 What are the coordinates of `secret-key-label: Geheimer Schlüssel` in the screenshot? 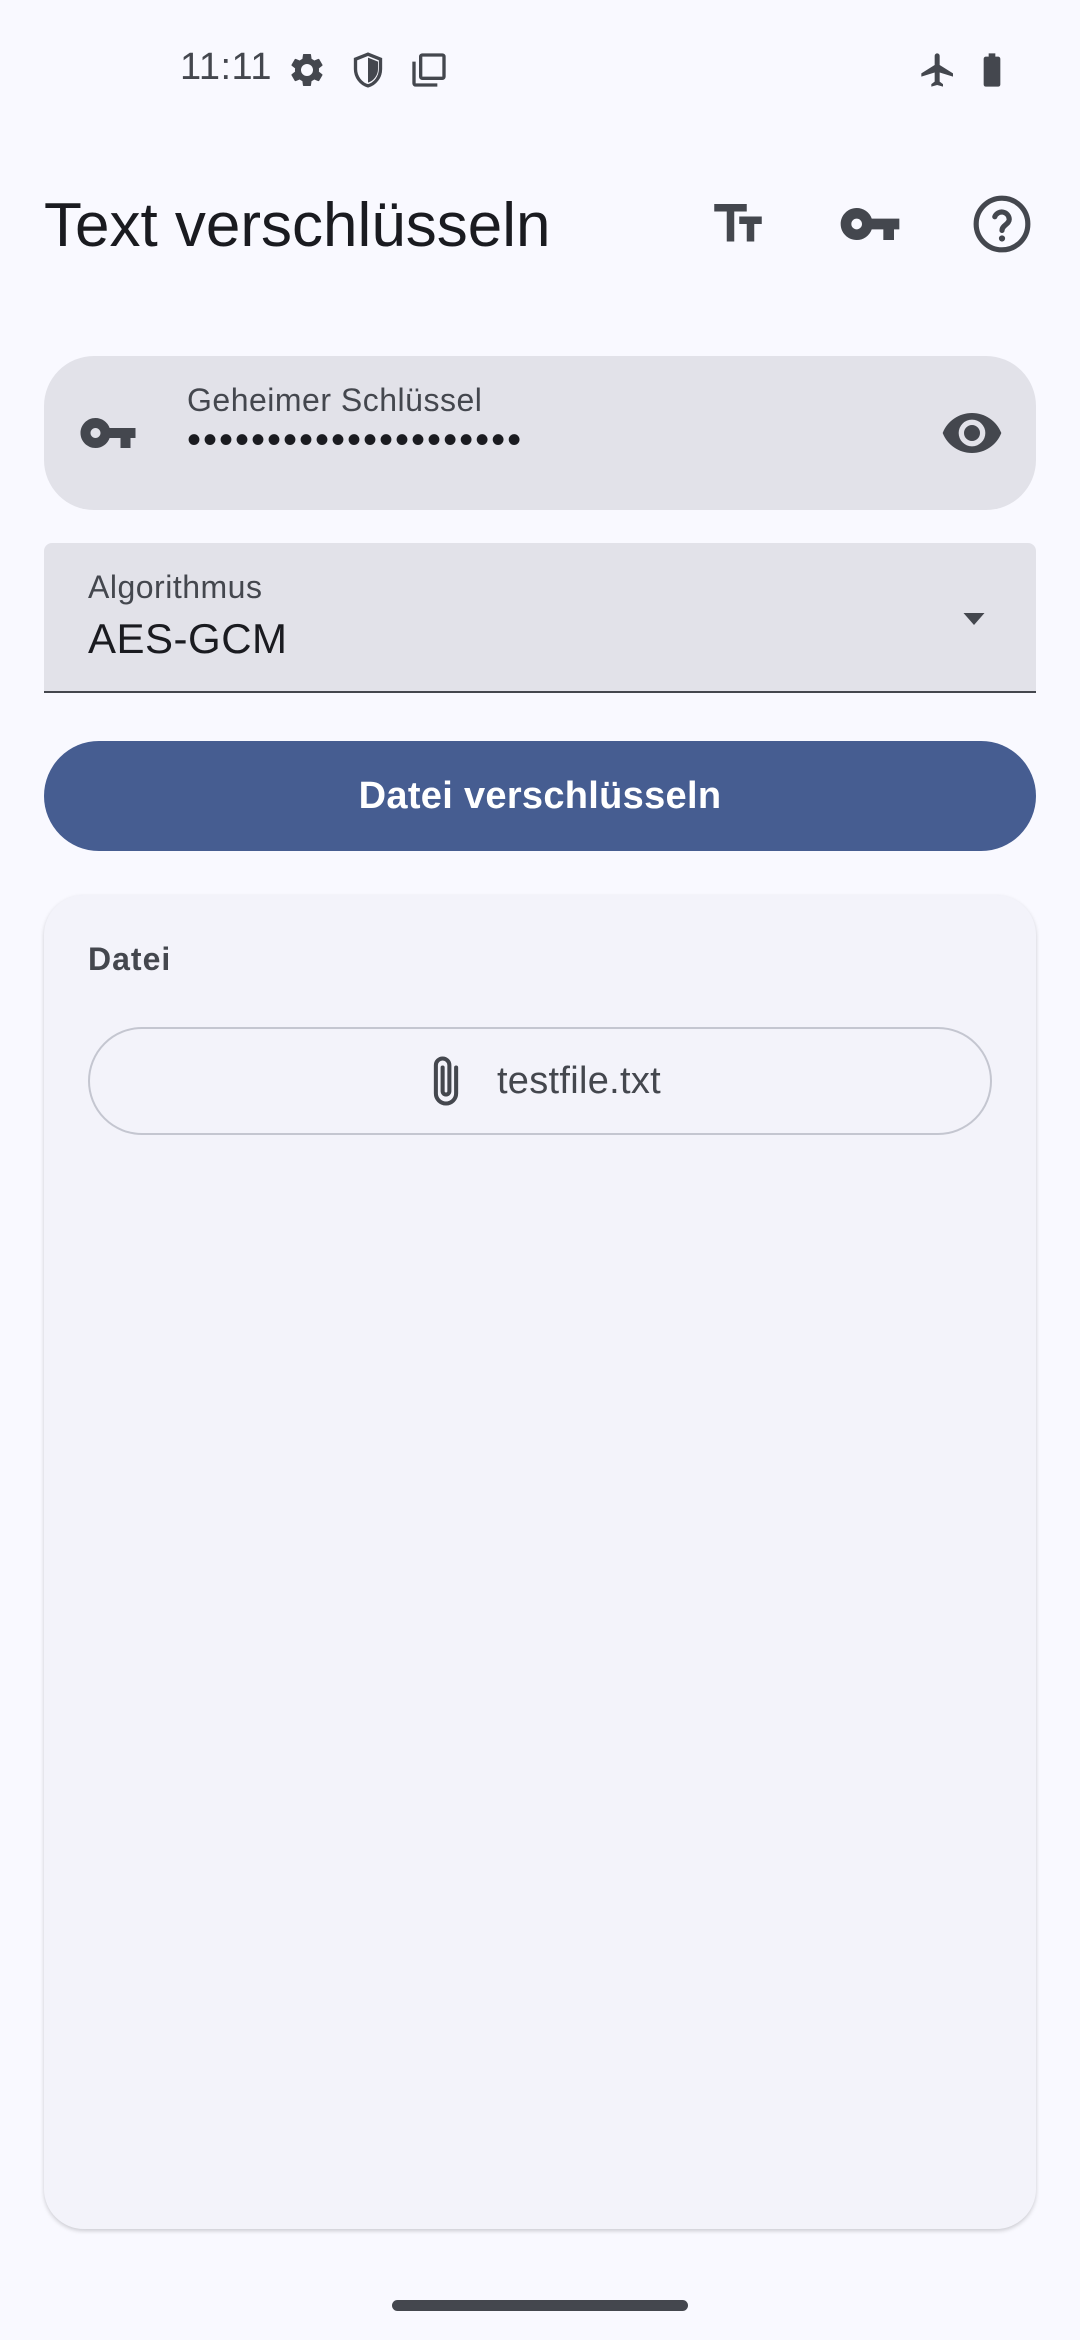 It's located at (335, 400).